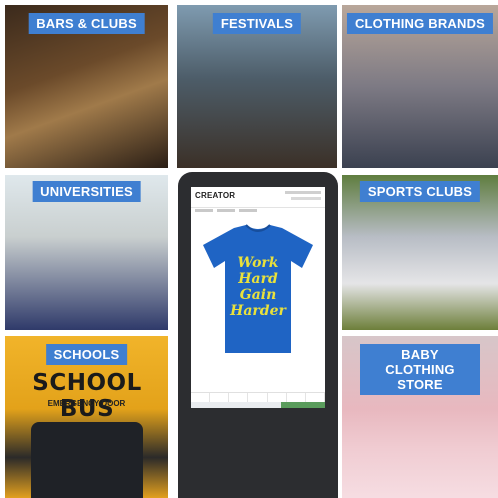 The height and width of the screenshot is (498, 498). I want to click on kiosk-header-links, so click(303, 192).